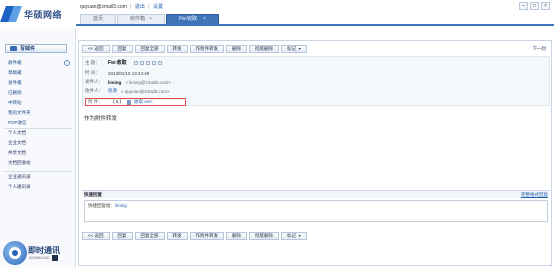 The width and height of the screenshot is (554, 268). Describe the element at coordinates (103, 7) in the screenshot. I see `user-email: quyuan@zmail3.com` at that location.